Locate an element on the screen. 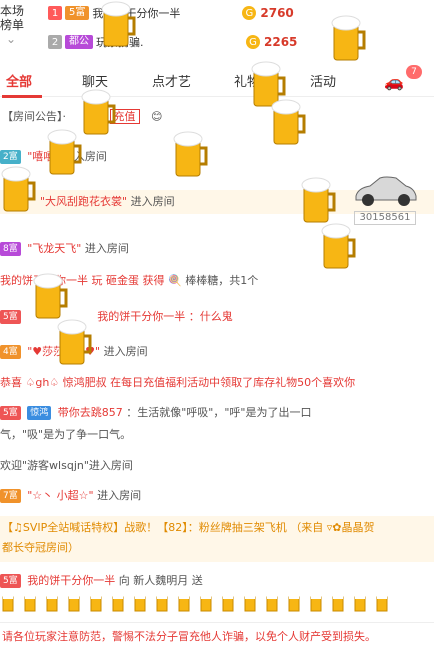 Image resolution: width=434 pixels, height=651 pixels. list-item: 5富 惊鸿 带你去跳857 ：生活就像"呼吸"，"呼"是为了出一口 is located at coordinates (217, 412).